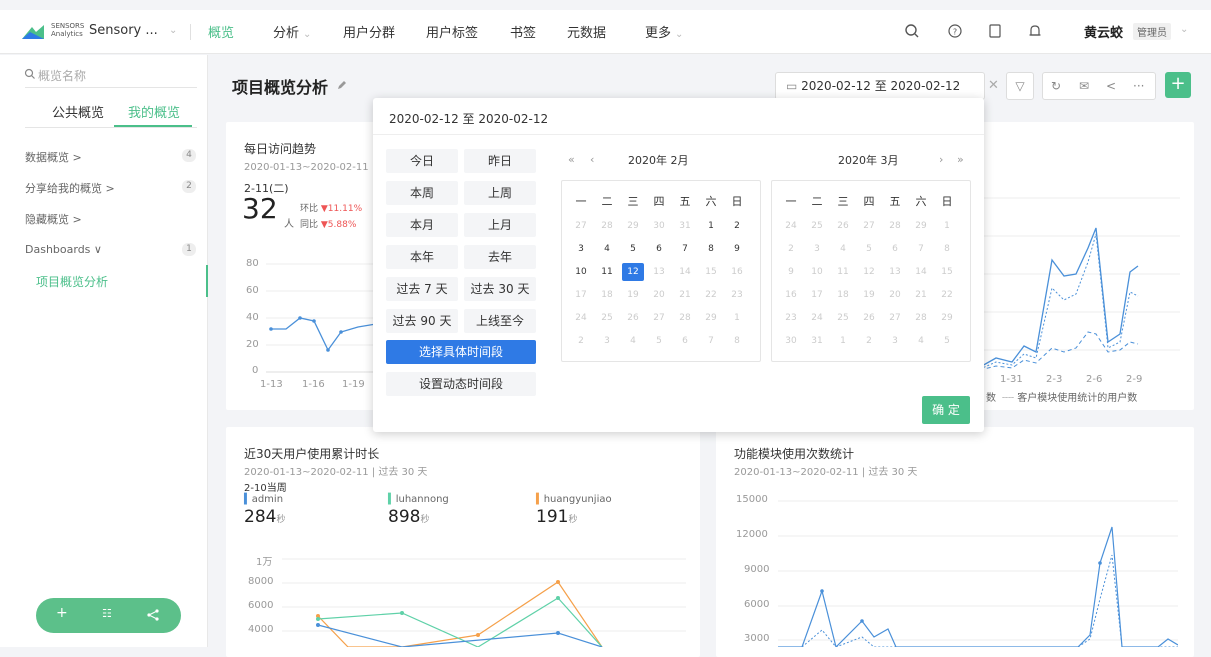 The width and height of the screenshot is (1211, 657). I want to click on nav-metadata: 元数据, so click(586, 31).